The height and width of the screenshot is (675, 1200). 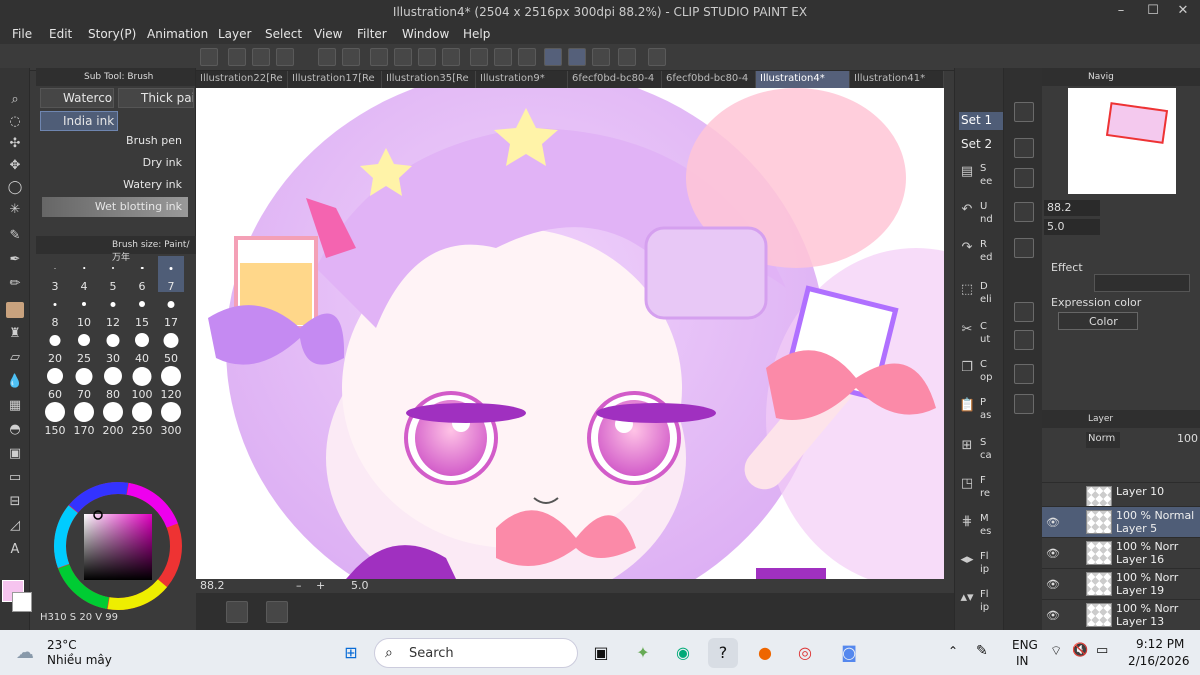 I want to click on open-file-icon, so click(x=261, y=57).